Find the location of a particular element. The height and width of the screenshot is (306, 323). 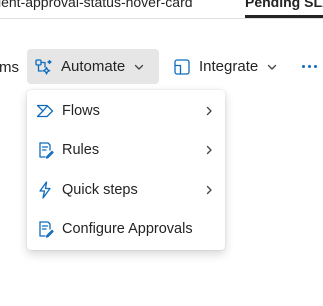

menu-item-quick-steps: Quick steps is located at coordinates (126, 190).